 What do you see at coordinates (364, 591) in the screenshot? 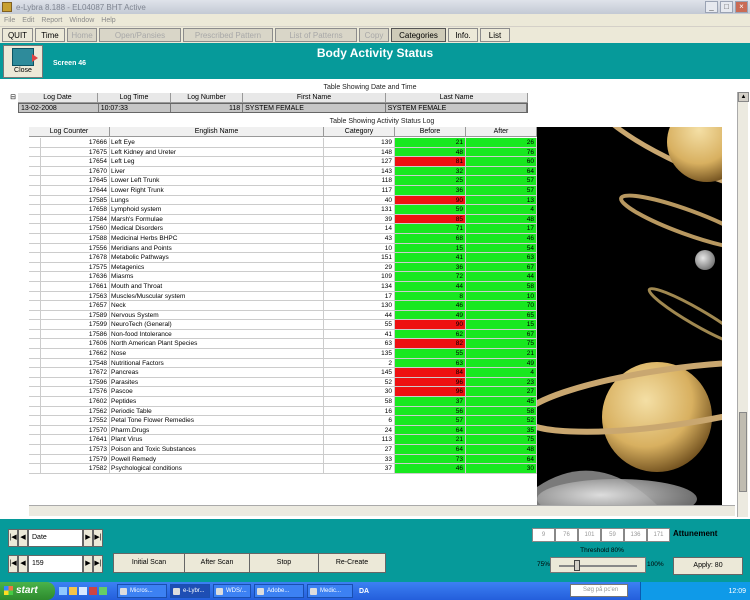
I see `language-indicator: DA` at bounding box center [364, 591].